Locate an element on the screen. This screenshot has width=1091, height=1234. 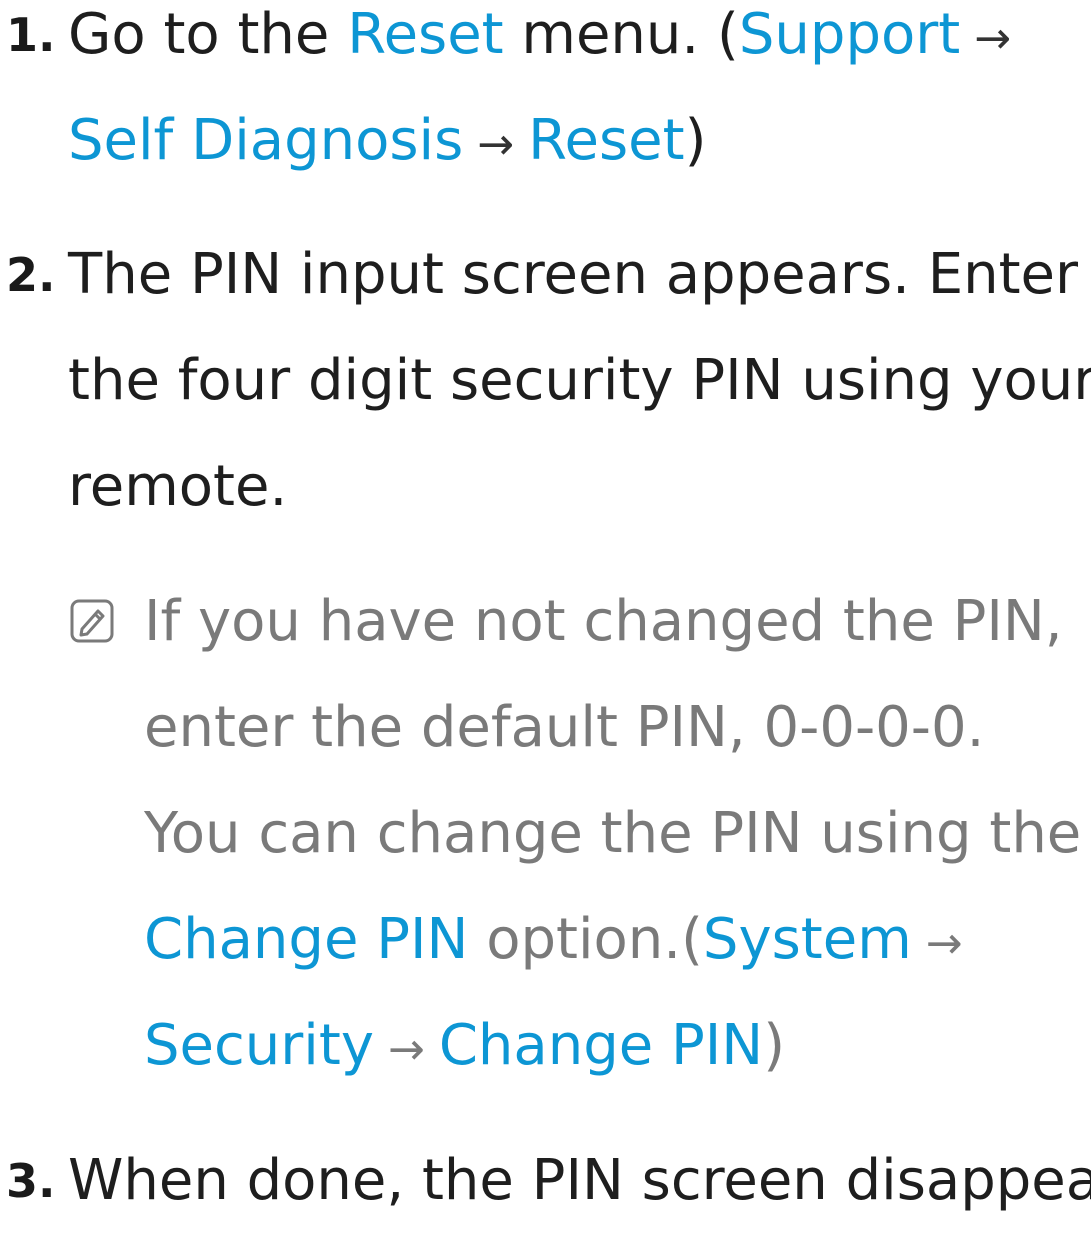
text-line: enter the default PIN, 0-0-0-0. is located at coordinates (564, 727).